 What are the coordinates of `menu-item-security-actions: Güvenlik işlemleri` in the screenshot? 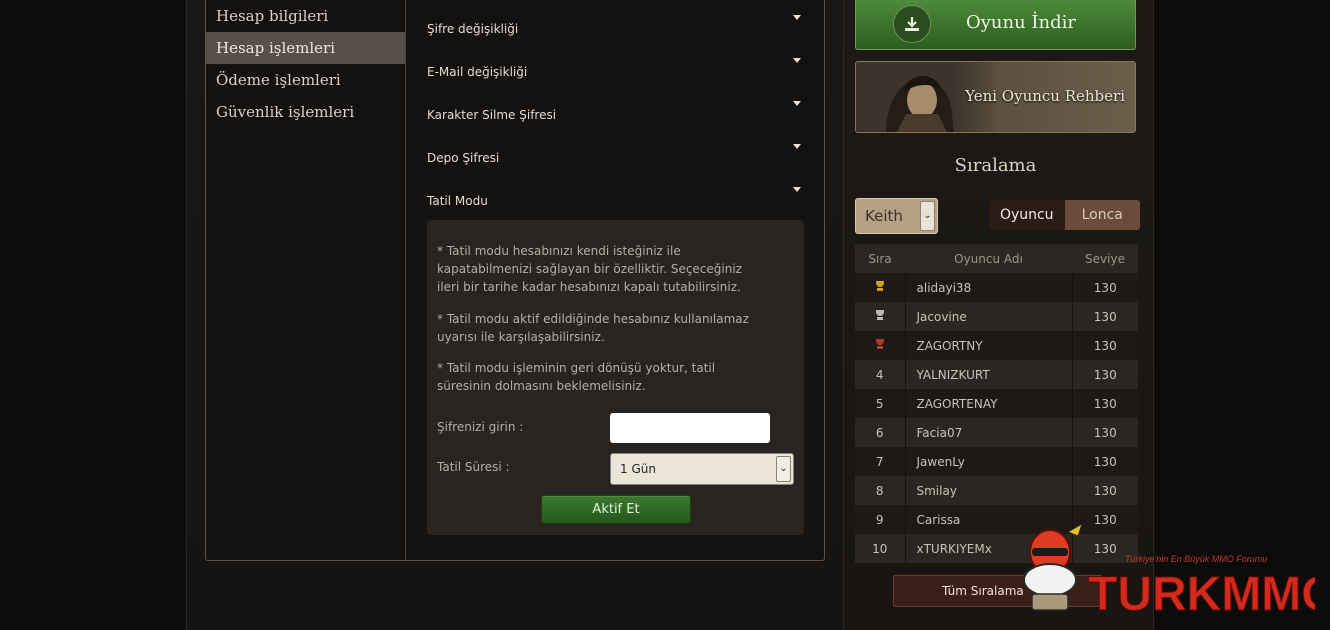 It's located at (305, 112).